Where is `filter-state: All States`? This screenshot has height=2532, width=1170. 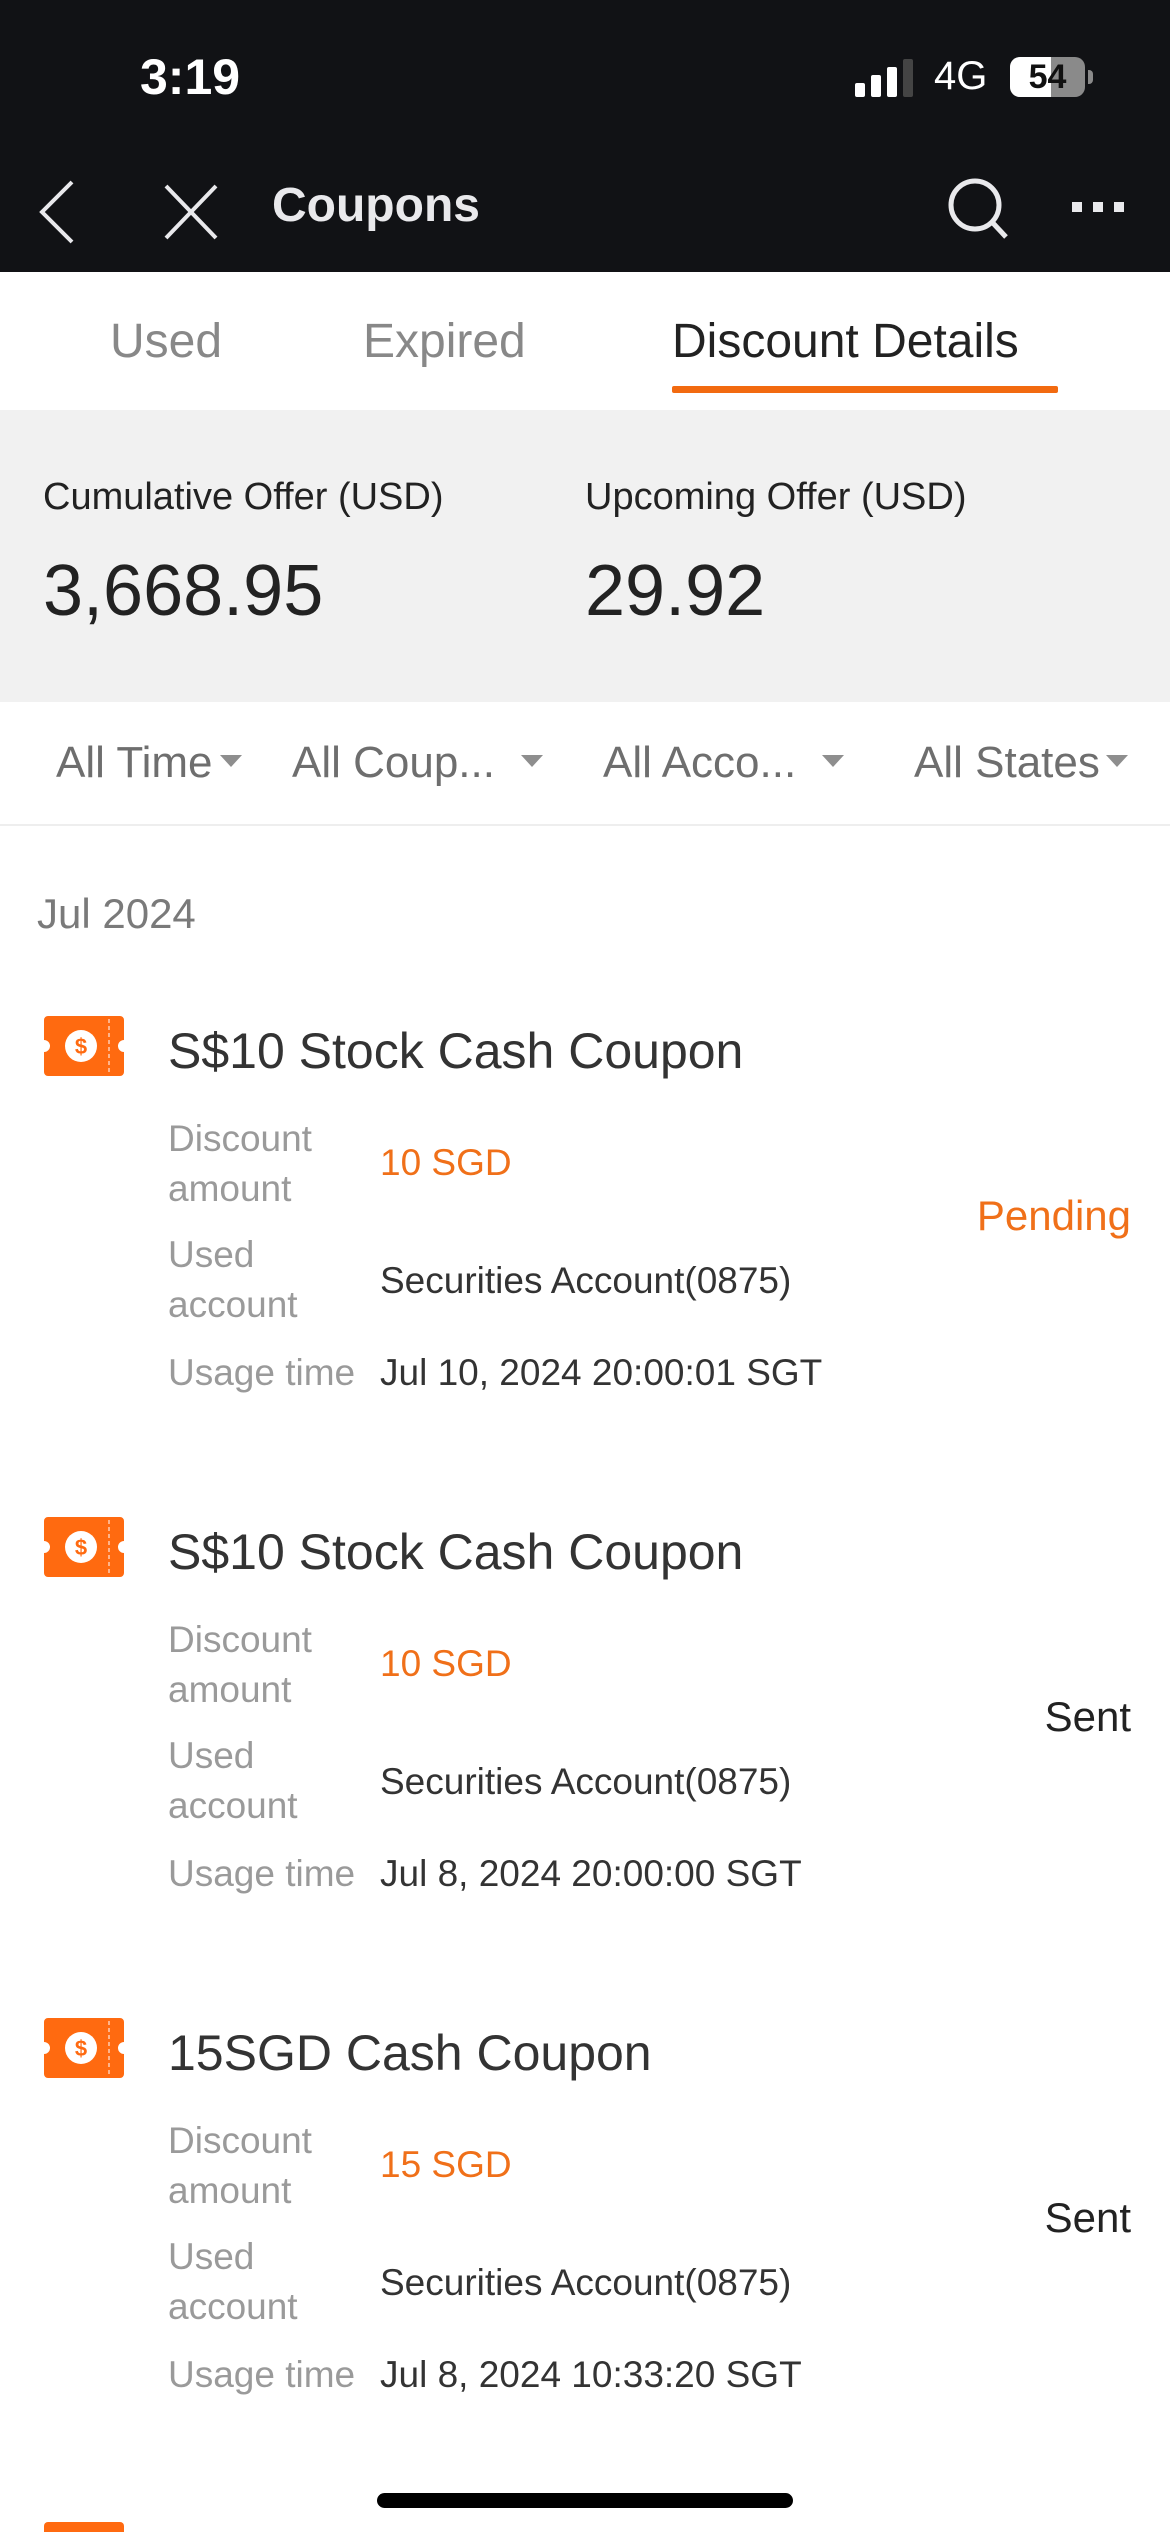 filter-state: All States is located at coordinates (1021, 763).